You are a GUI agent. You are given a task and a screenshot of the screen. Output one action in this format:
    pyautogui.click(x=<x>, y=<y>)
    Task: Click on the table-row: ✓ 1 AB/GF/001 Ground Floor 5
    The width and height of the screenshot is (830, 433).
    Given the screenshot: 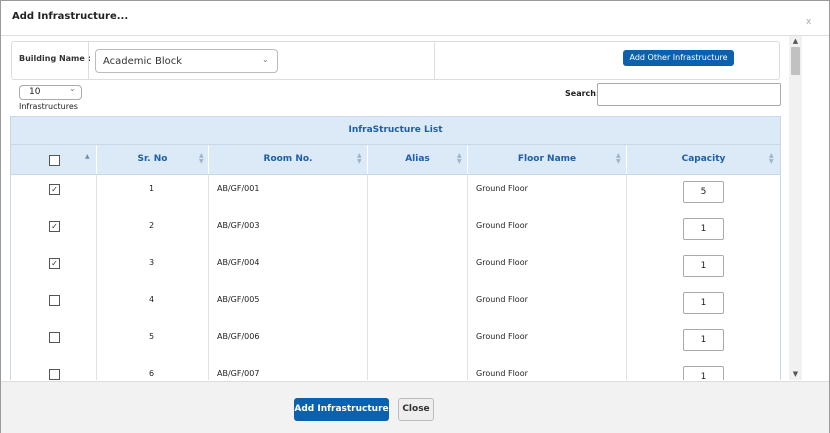 What is the action you would take?
    pyautogui.click(x=395, y=194)
    